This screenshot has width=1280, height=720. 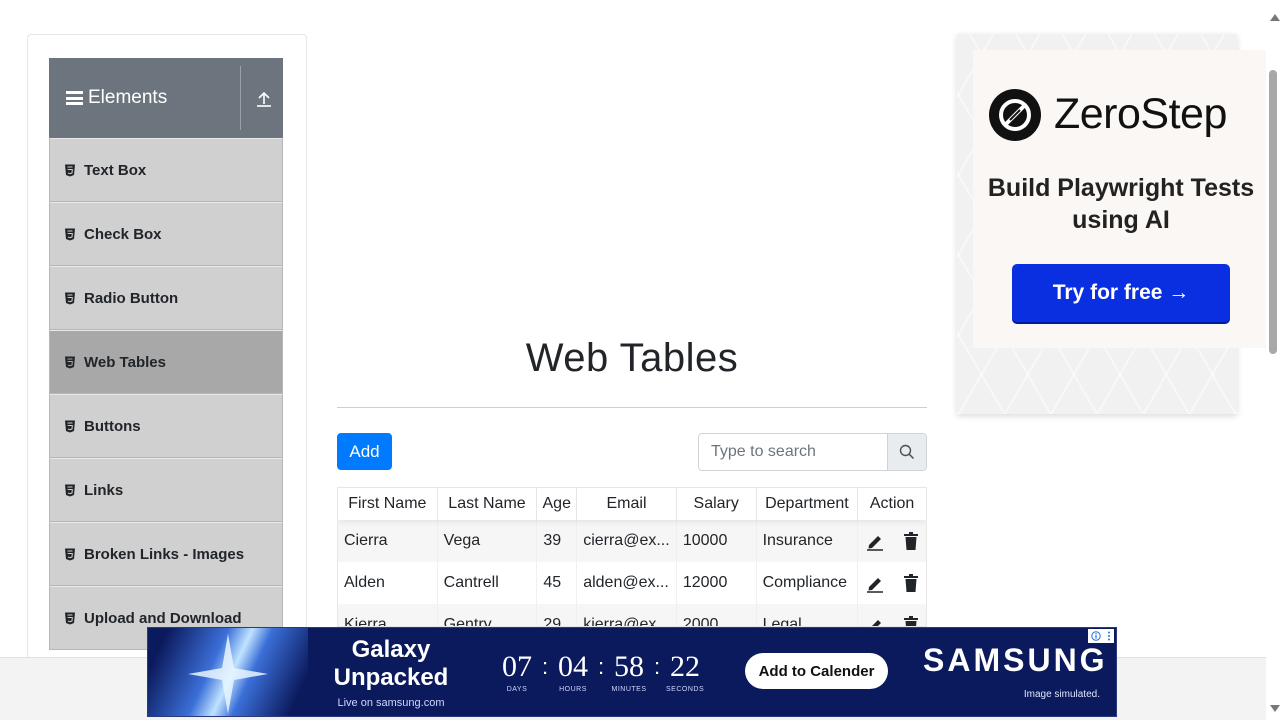 I want to click on column-header: Department, so click(x=808, y=504).